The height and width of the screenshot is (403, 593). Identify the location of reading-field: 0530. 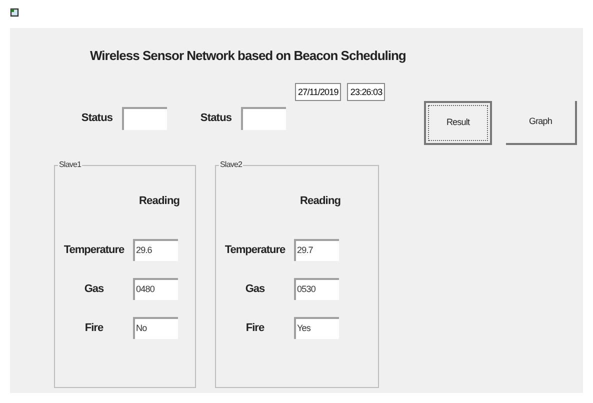
(316, 289).